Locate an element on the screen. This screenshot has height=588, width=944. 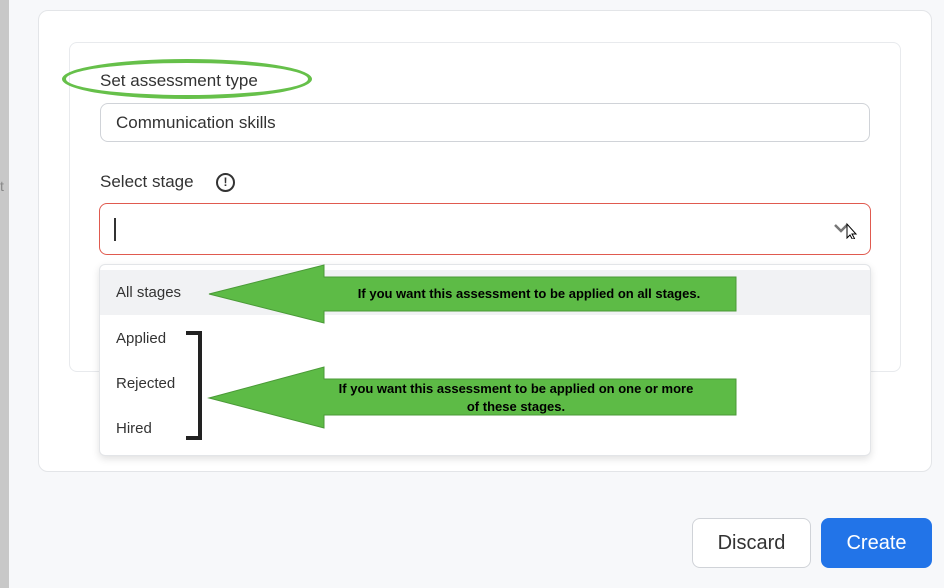
annotation-bracket is located at coordinates (194, 385).